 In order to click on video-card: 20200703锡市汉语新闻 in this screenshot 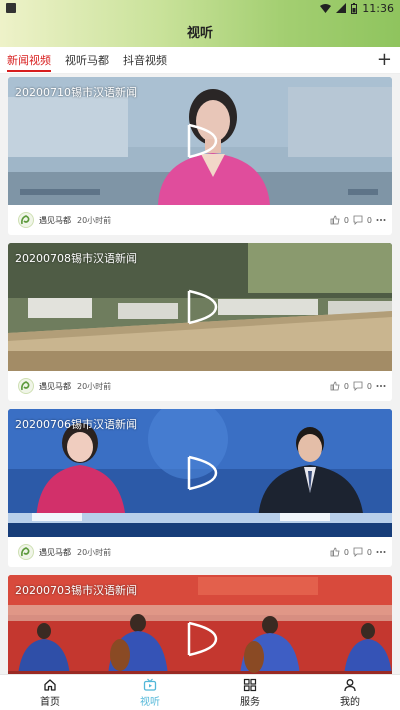, I will do `click(200, 624)`.